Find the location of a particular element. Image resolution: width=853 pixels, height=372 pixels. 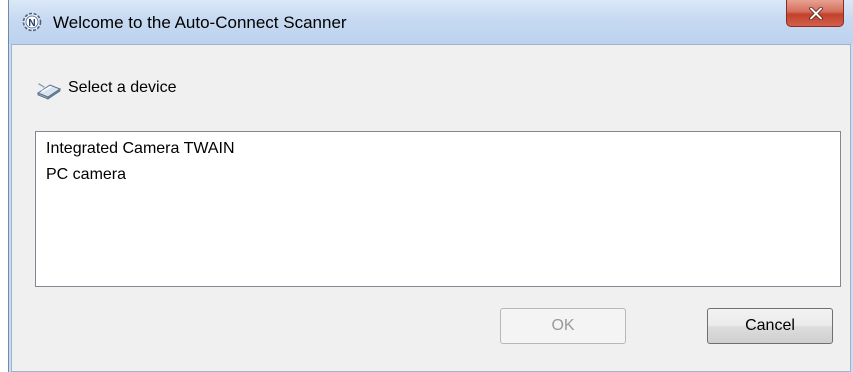

app-icon: N is located at coordinates (32, 22).